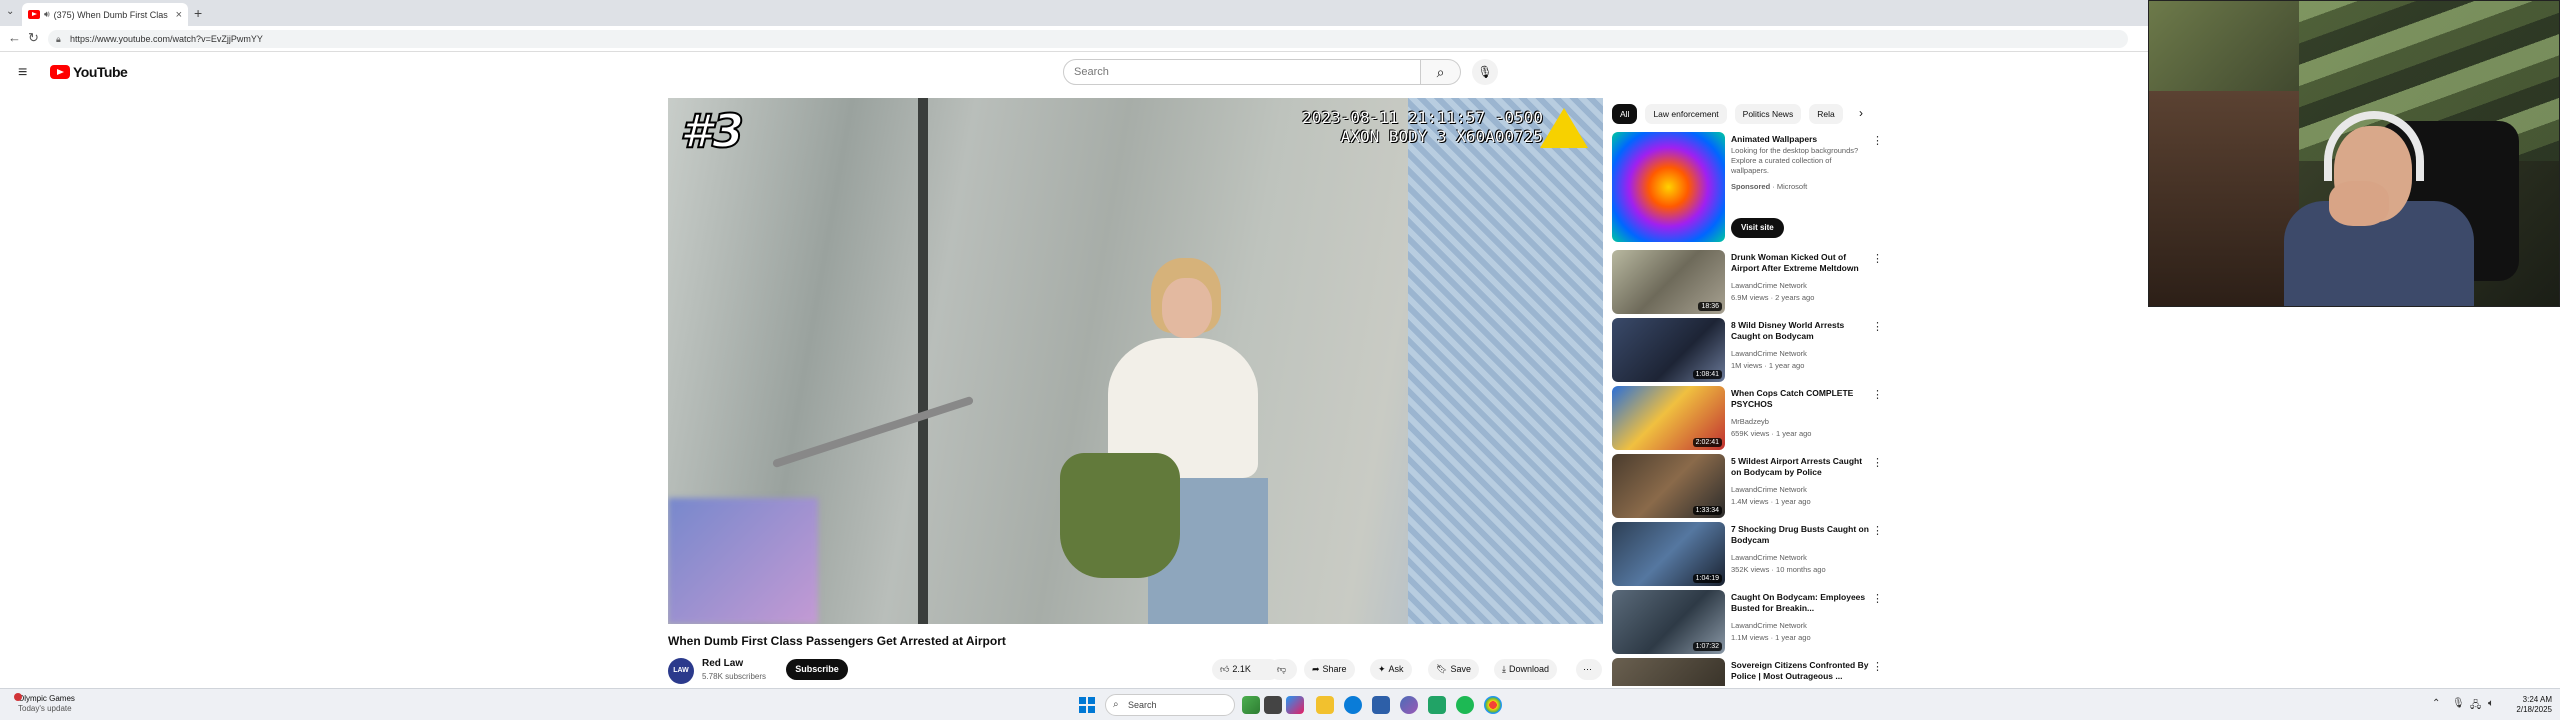  I want to click on task-view-icon, so click(1273, 705).